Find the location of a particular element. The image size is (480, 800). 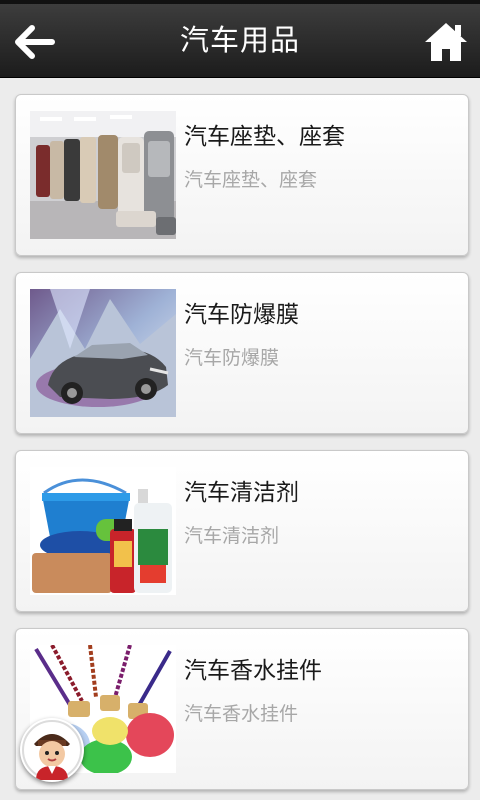

page-title: 汽车用品 is located at coordinates (239, 40).